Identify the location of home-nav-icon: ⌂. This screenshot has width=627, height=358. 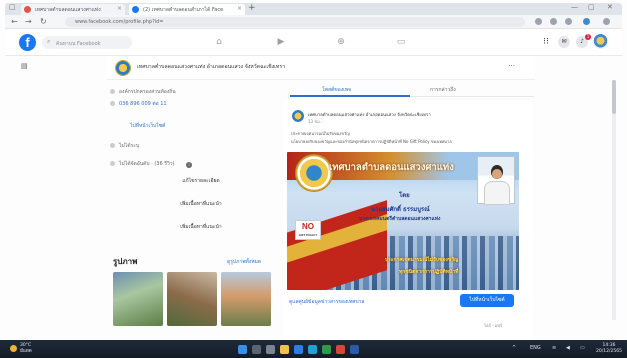
(219, 42).